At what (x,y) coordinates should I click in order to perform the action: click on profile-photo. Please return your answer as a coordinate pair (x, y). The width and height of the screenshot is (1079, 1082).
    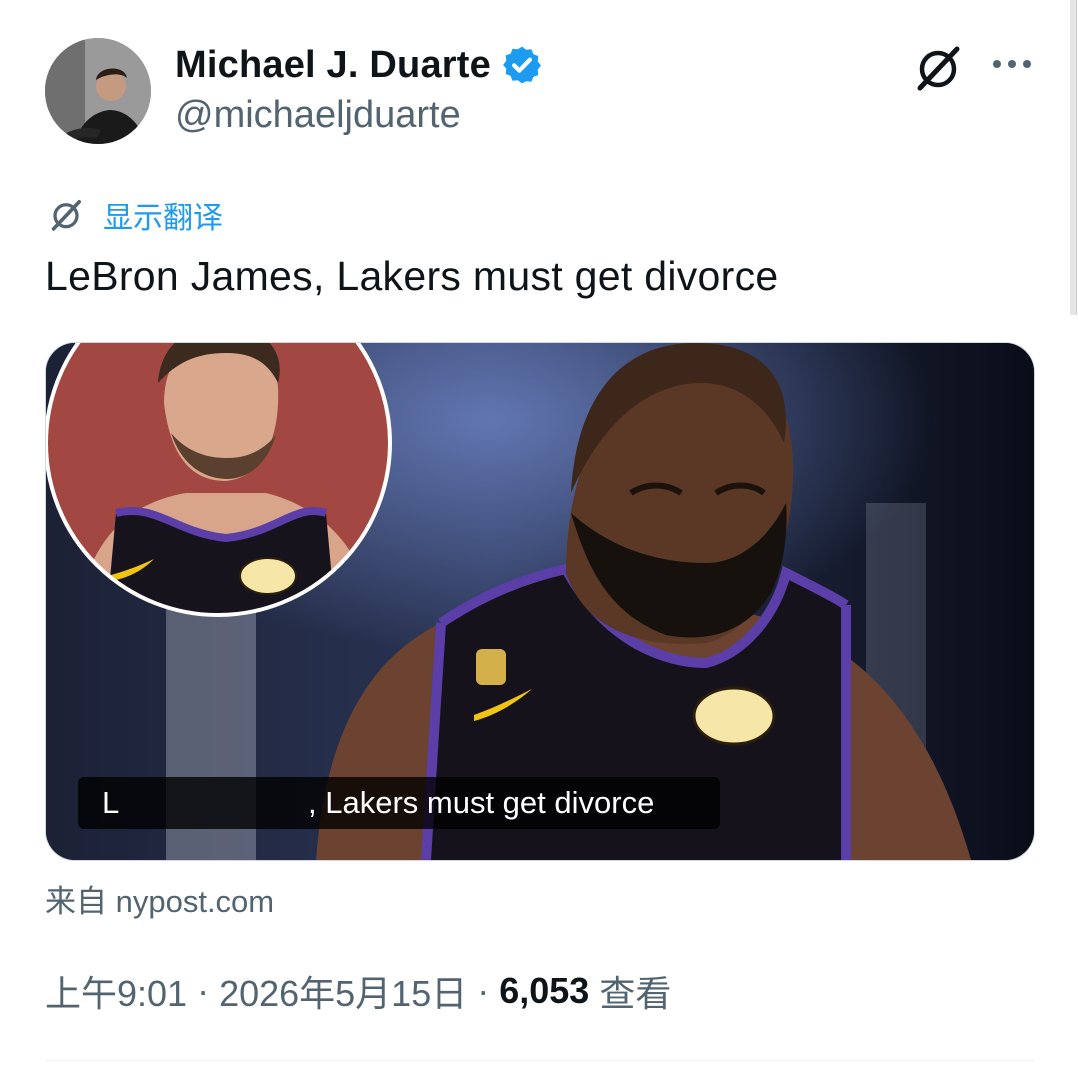
    Looking at the image, I should click on (98, 91).